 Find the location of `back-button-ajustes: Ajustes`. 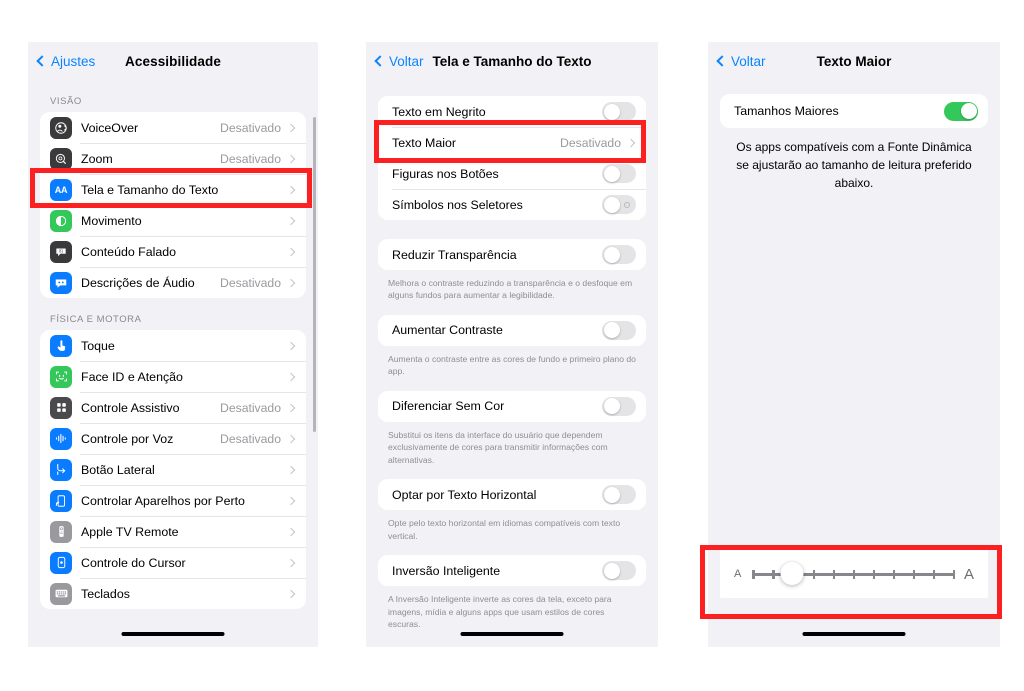

back-button-ajustes: Ajustes is located at coordinates (66, 61).